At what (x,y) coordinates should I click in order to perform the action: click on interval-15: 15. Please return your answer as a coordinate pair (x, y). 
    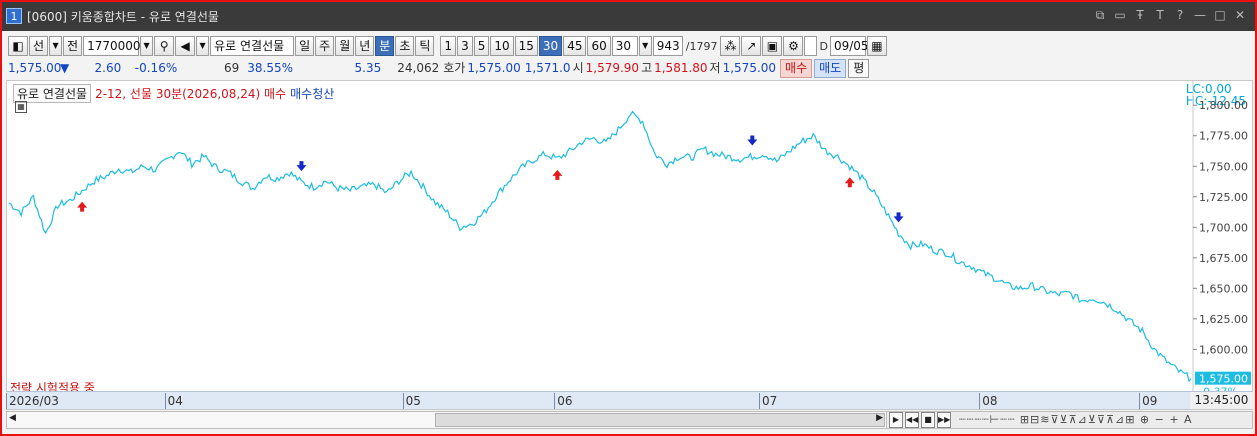
    Looking at the image, I should click on (526, 46).